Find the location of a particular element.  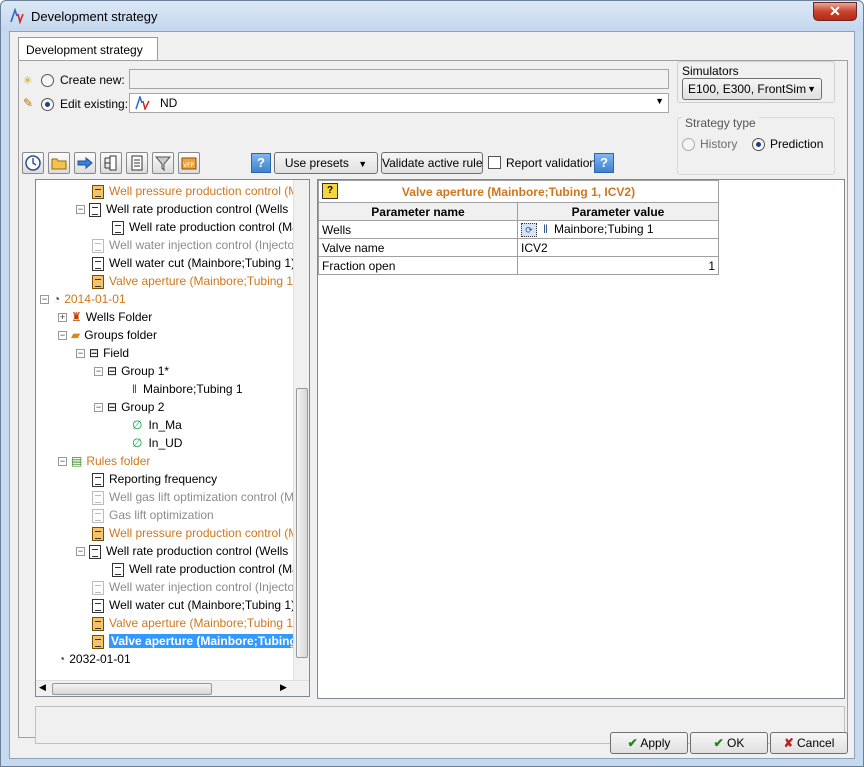

svg-text: VFP is located at coordinates (189, 165).